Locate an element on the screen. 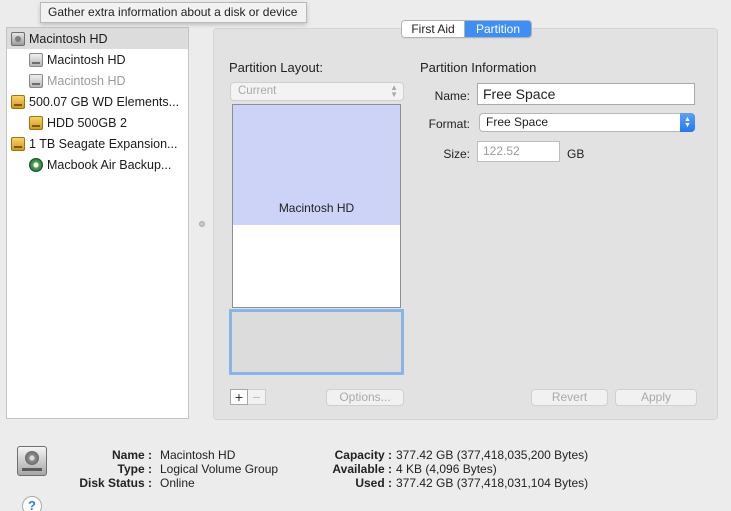  sidebar-item-macintosh-hd-volume-unmounted: Macintosh HD is located at coordinates (97, 80).